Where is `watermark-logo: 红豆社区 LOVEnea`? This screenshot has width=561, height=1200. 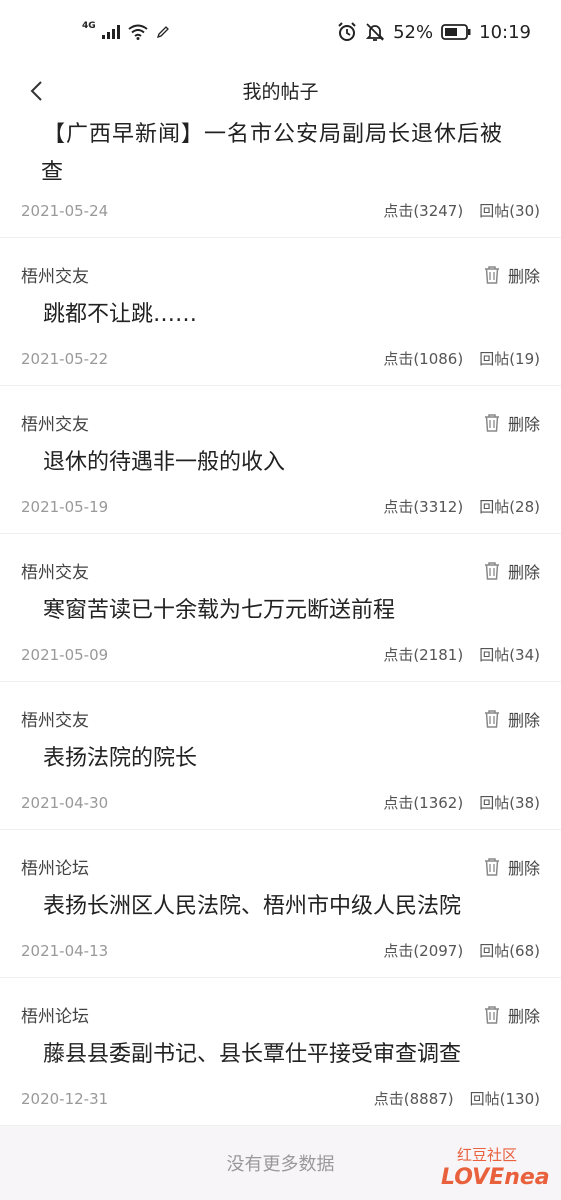
watermark-logo: 红豆社区 LOVEnea is located at coordinates (495, 1168).